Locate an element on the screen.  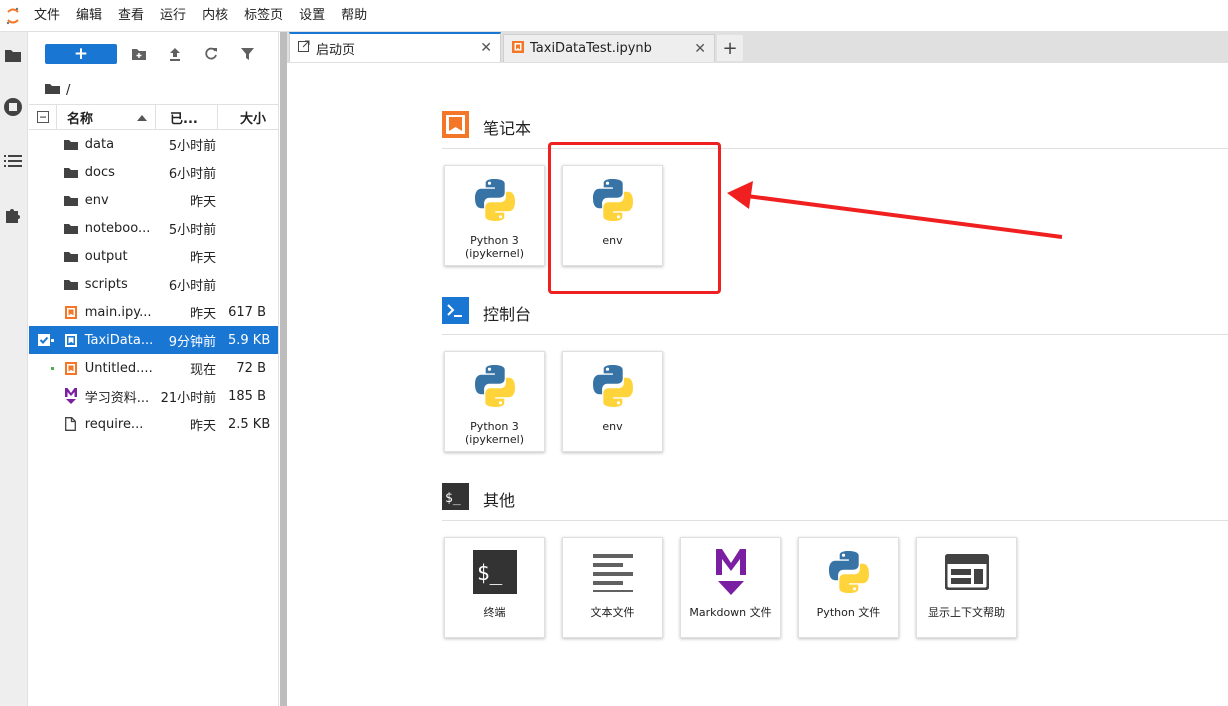
card-label: 文本文件 is located at coordinates (612, 612).